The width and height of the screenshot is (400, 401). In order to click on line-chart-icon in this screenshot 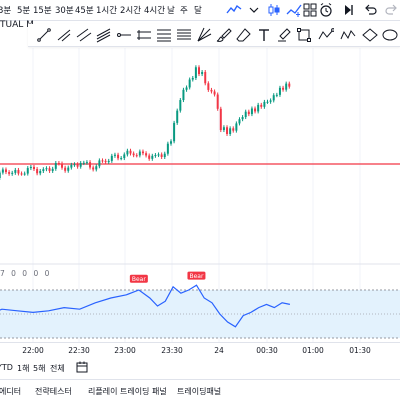, I will do `click(234, 10)`.